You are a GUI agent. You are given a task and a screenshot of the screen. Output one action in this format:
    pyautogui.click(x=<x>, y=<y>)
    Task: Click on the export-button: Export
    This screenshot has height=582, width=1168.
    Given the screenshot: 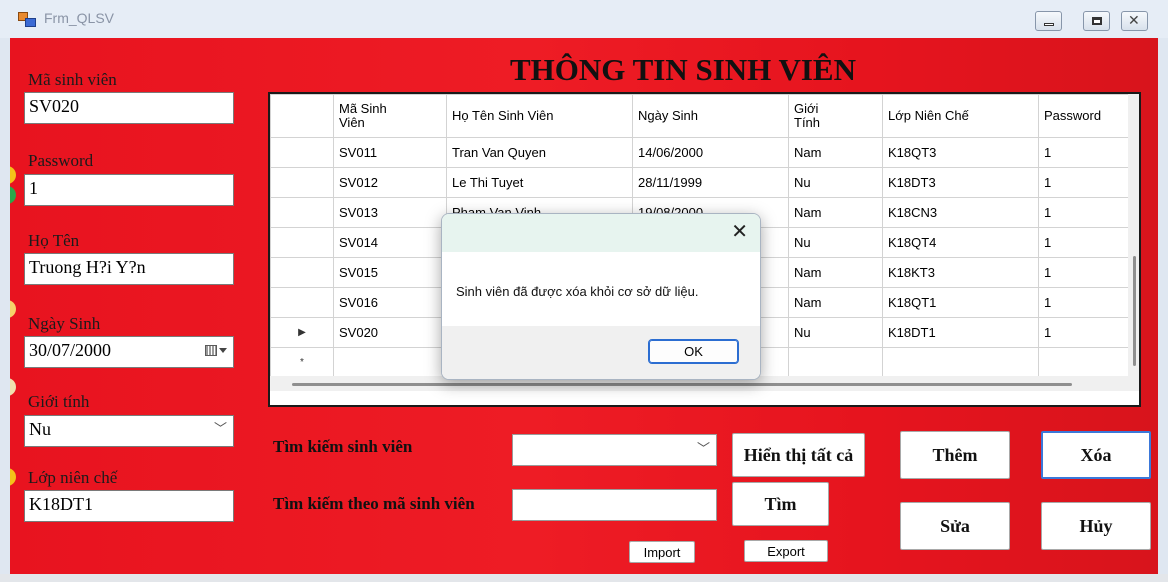 What is the action you would take?
    pyautogui.click(x=786, y=551)
    